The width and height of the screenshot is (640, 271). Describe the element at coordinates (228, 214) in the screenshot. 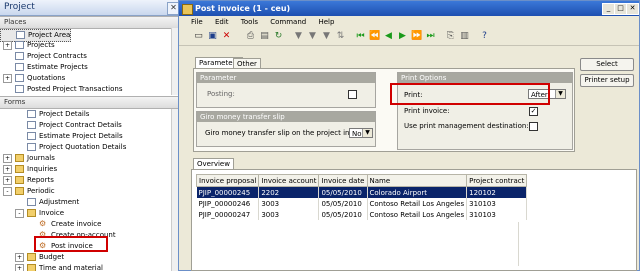

I see `invoice-proposal-cell: PJIP_00000247` at that location.